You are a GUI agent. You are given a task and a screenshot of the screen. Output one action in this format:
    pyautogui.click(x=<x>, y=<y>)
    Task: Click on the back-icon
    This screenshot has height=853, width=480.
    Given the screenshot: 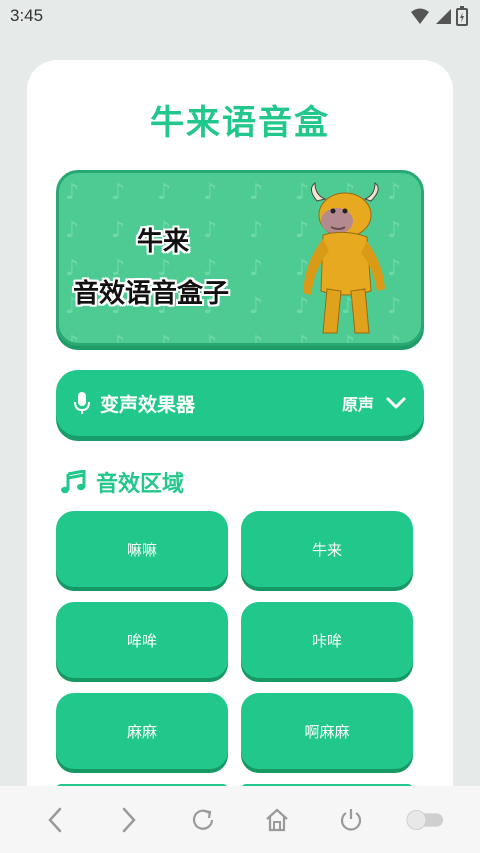 What is the action you would take?
    pyautogui.click(x=55, y=819)
    